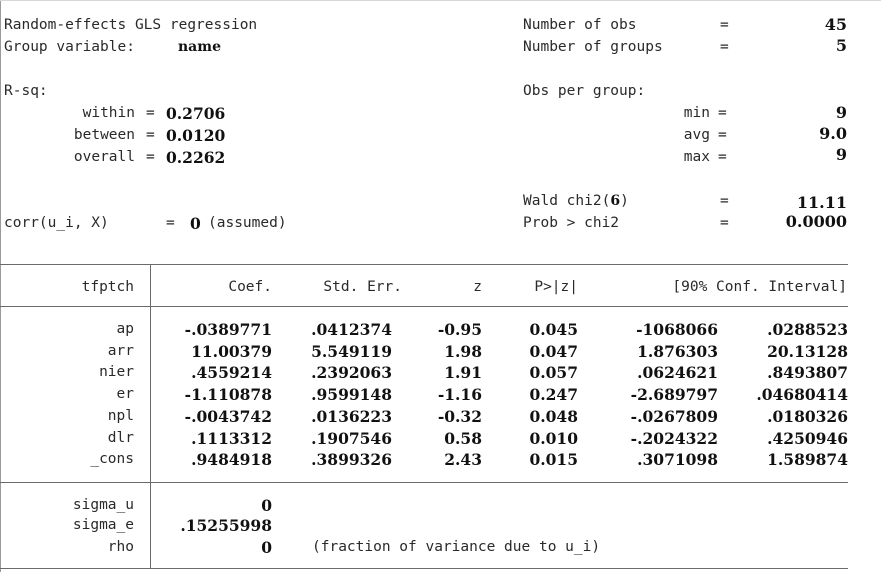 The width and height of the screenshot is (881, 572). Describe the element at coordinates (199, 47) in the screenshot. I see `group-variable-value: name` at that location.